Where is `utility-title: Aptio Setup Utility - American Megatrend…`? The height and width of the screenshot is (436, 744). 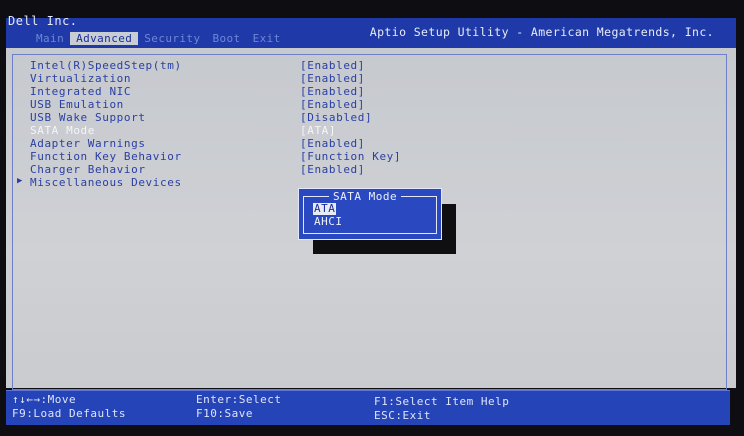
utility-title: Aptio Setup Utility - American Megatrend… is located at coordinates (541, 32).